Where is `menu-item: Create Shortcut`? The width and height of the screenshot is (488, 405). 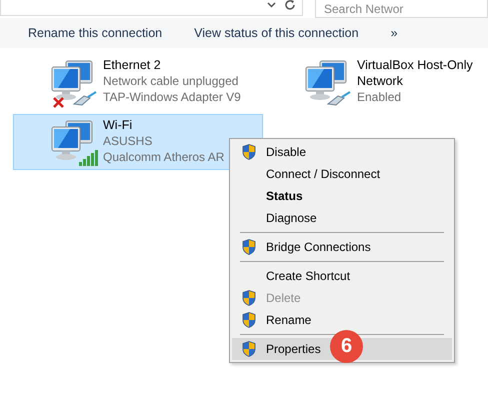
menu-item: Create Shortcut is located at coordinates (342, 276).